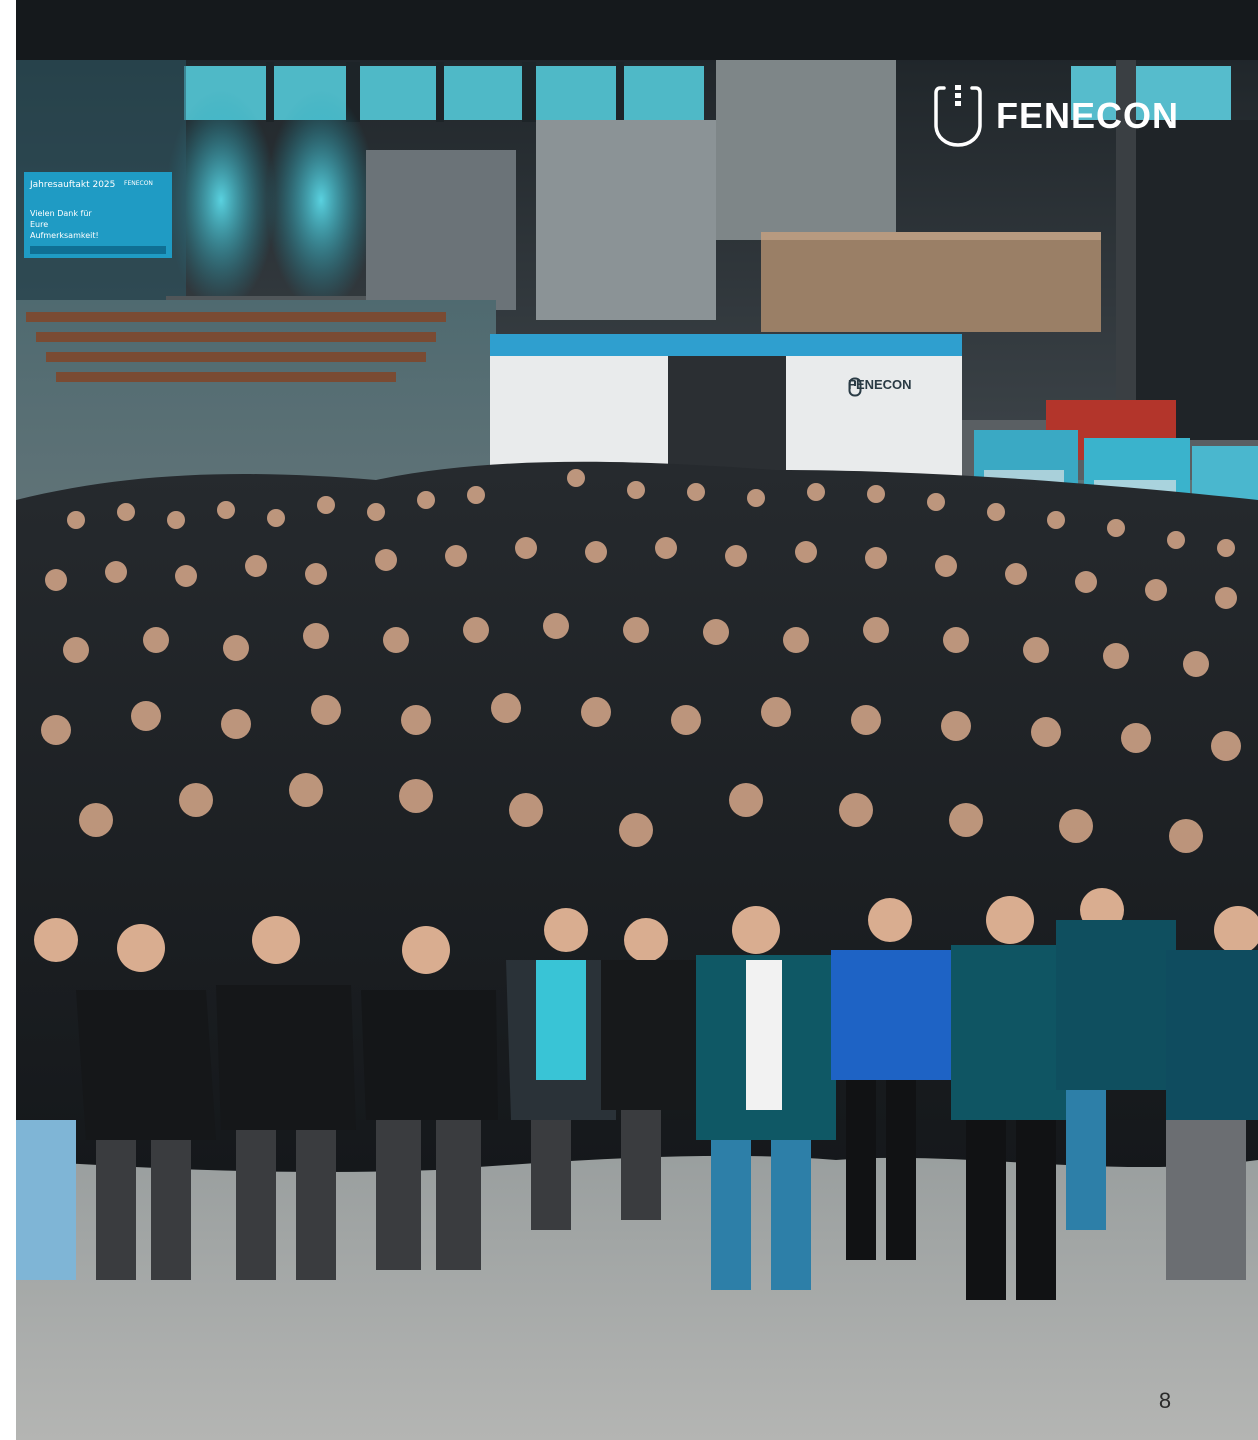 This screenshot has height=1440, width=1258. I want to click on logo-wordmark: FENECON, so click(1088, 115).